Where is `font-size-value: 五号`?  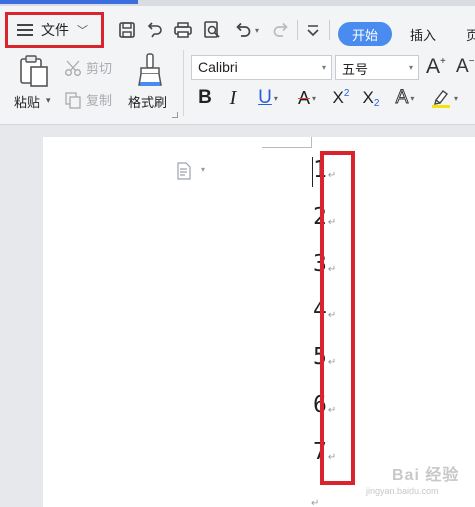 font-size-value: 五号 is located at coordinates (355, 70).